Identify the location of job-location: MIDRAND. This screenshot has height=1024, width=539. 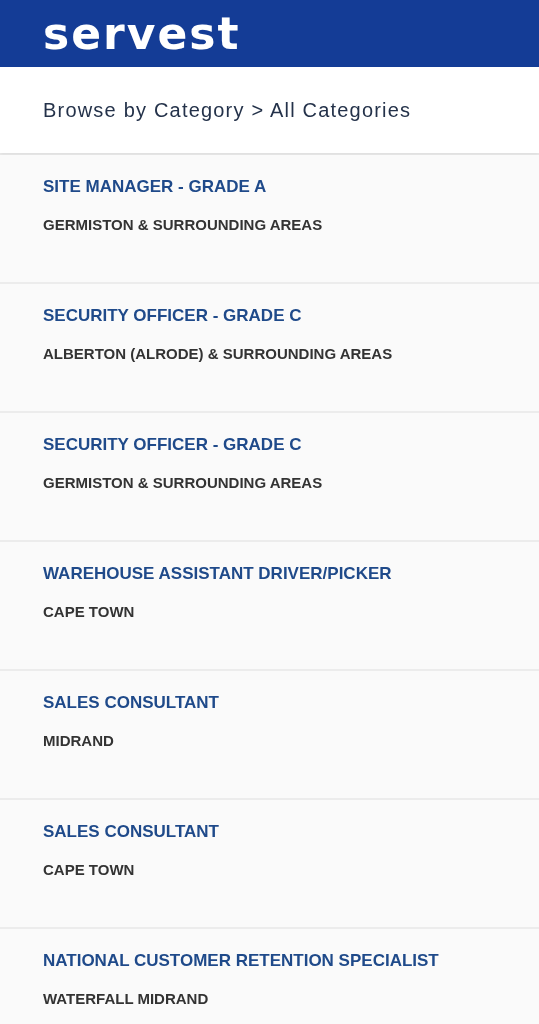
(79, 740).